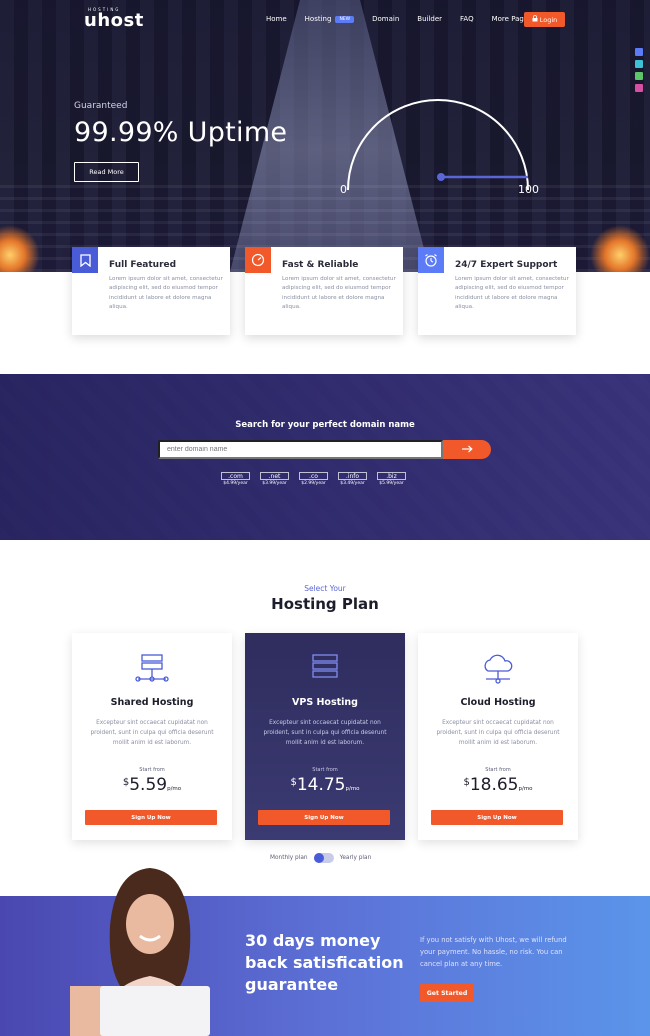 This screenshot has width=650, height=1036. Describe the element at coordinates (325, 425) in the screenshot. I see `domain-search-title: Search for your perfect domain name` at that location.